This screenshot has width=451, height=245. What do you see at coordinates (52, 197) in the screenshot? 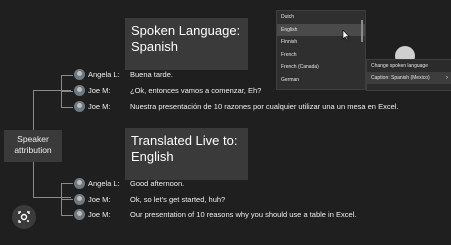
I see `connector-branch-bottom` at bounding box center [52, 197].